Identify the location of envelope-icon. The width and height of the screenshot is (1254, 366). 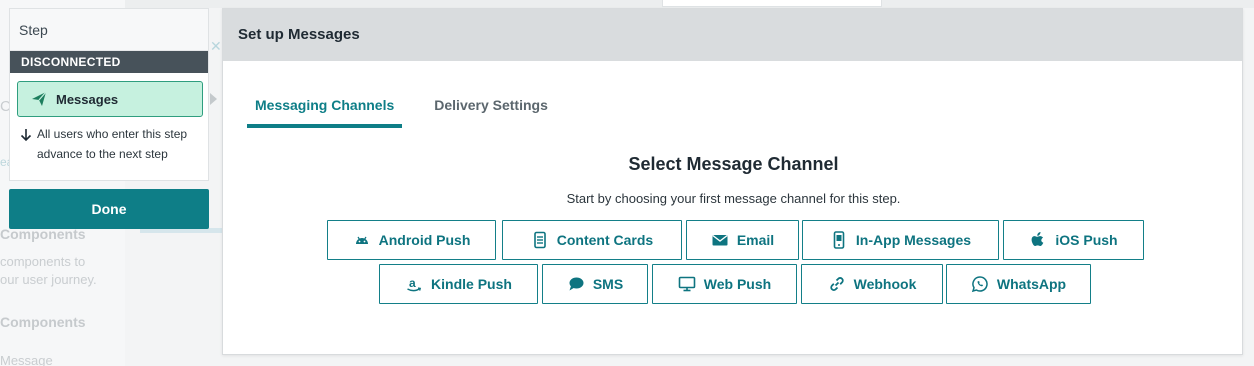
(720, 240).